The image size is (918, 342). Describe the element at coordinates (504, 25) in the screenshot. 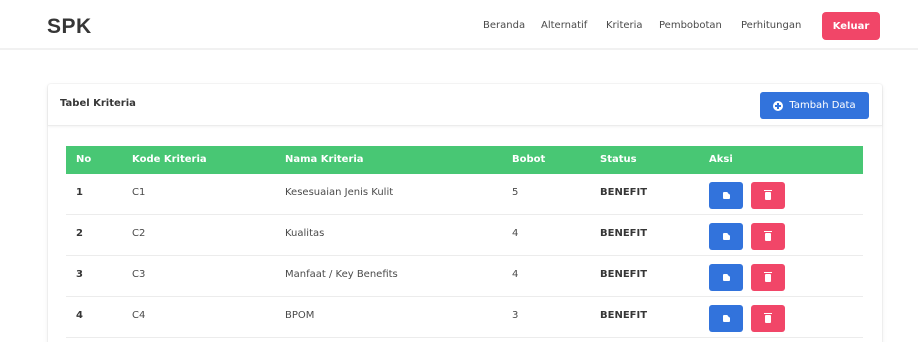

I see `nav-link-beranda: Beranda` at that location.